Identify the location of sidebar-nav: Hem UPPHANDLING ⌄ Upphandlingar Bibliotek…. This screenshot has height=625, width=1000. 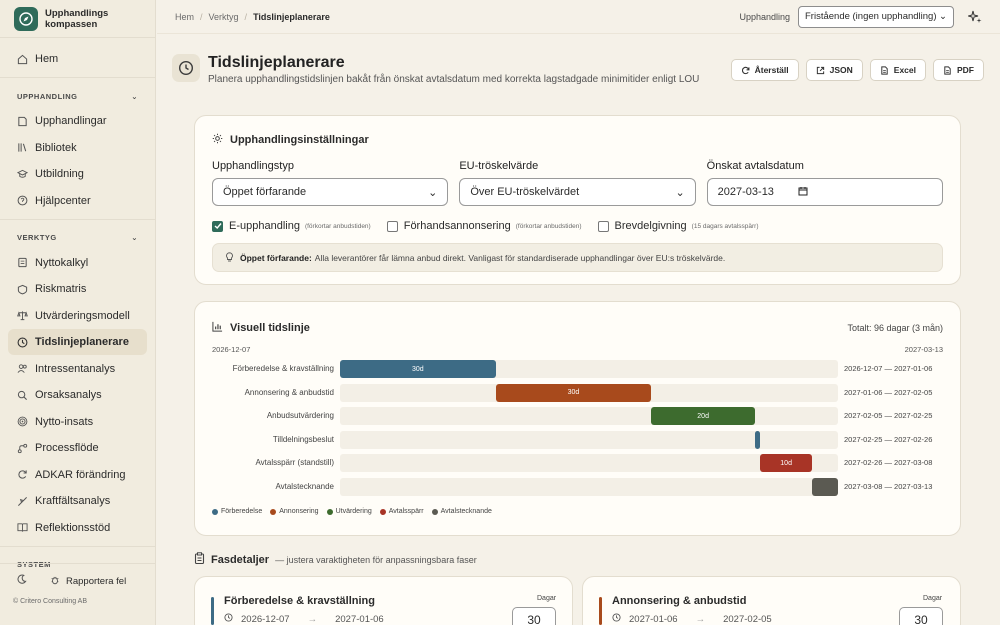
(77, 307).